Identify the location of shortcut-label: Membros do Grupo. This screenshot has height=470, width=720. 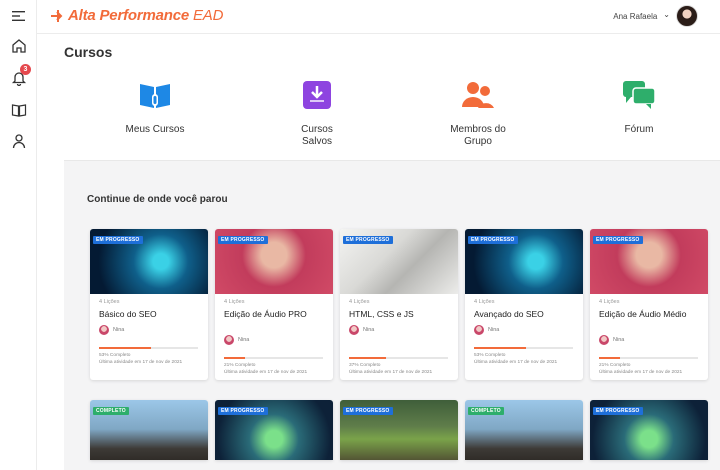
(478, 135).